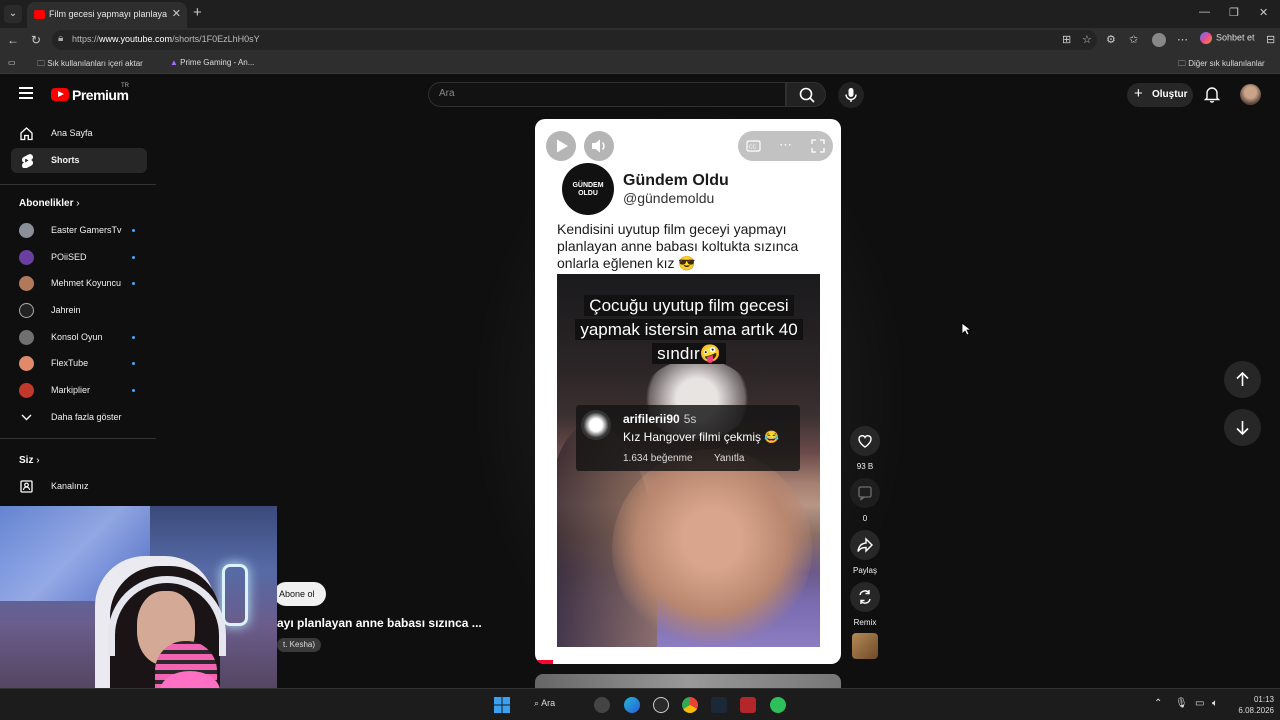 Image resolution: width=1280 pixels, height=720 pixels. Describe the element at coordinates (13, 40) in the screenshot. I see `back-icon: ←` at that location.